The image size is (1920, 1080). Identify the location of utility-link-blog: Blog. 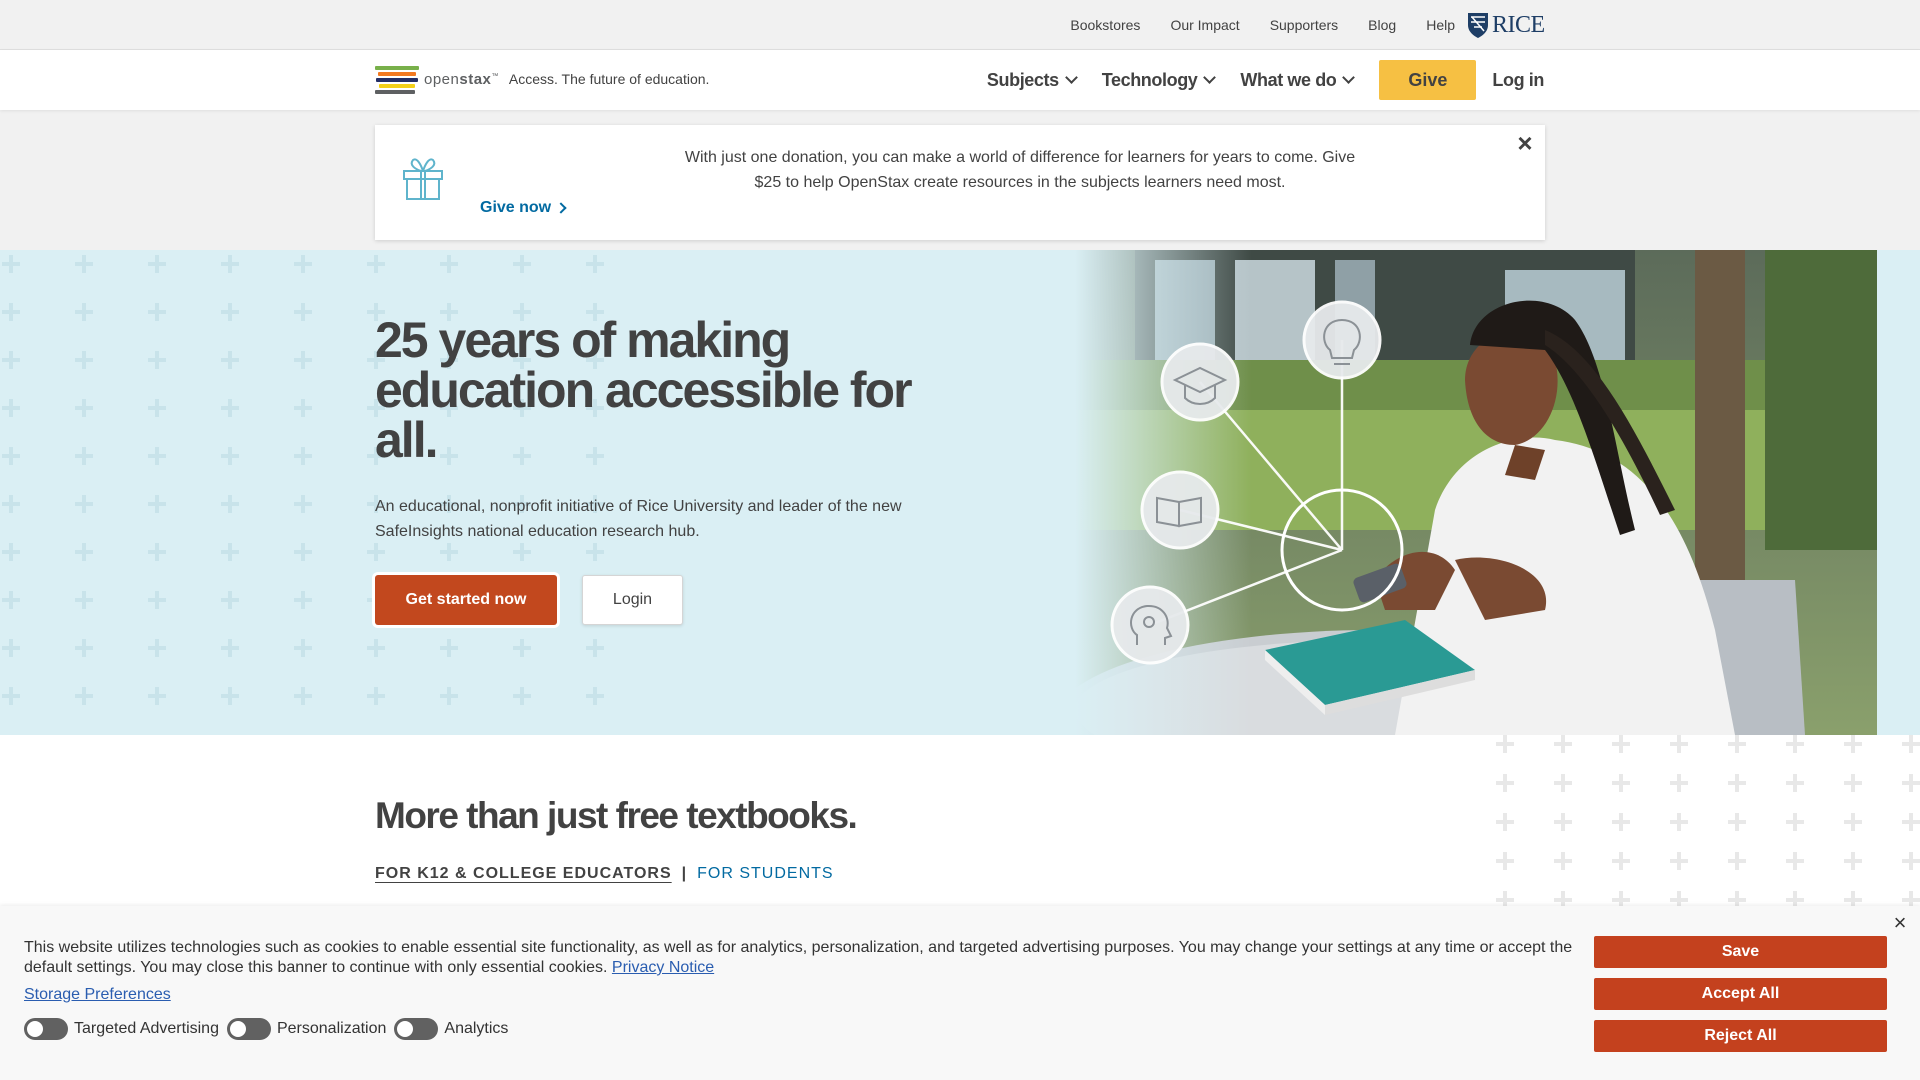
(1382, 25).